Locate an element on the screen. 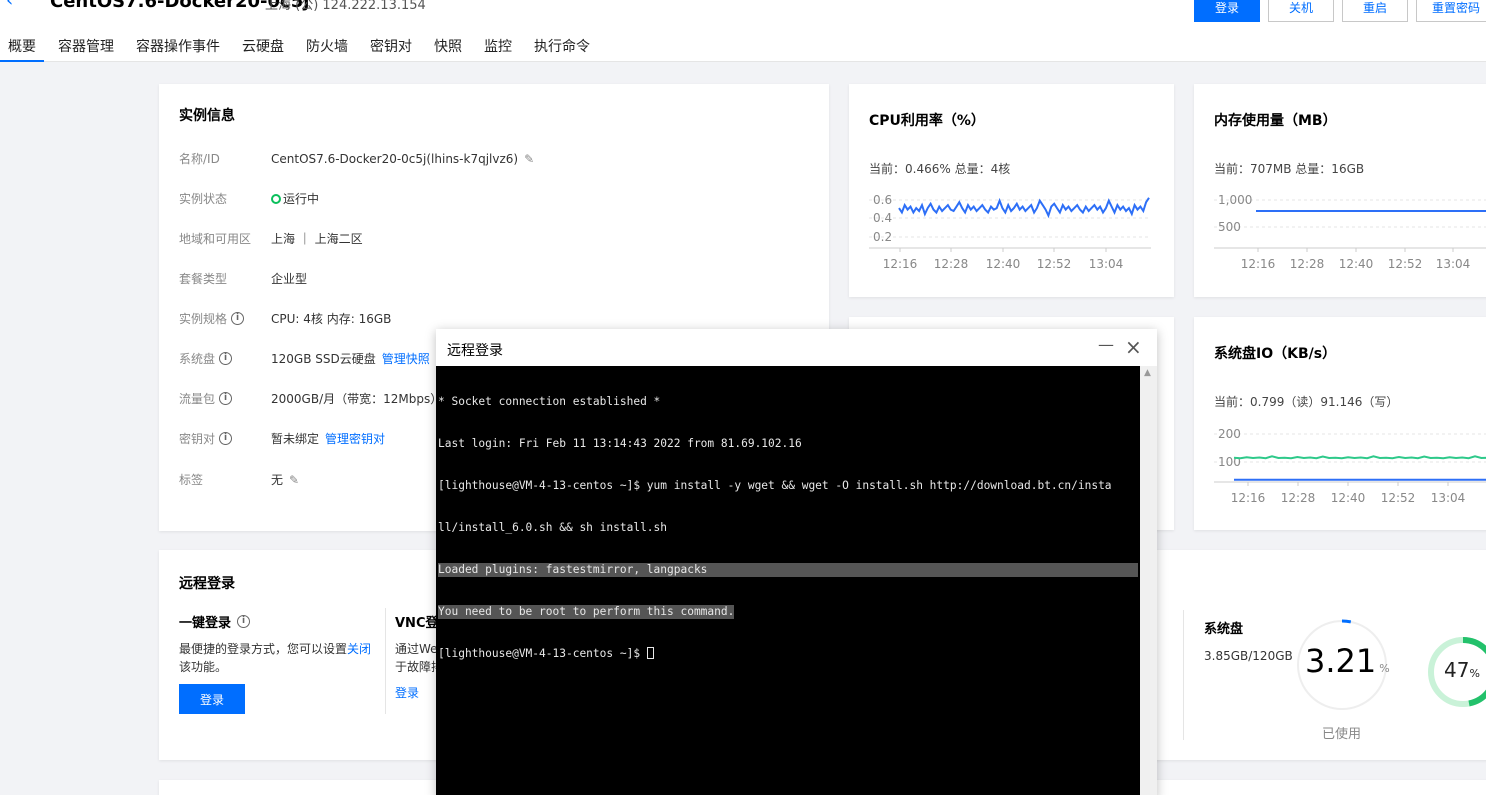 The width and height of the screenshot is (1486, 795). disk-used-label: 已使用 is located at coordinates (1342, 734).